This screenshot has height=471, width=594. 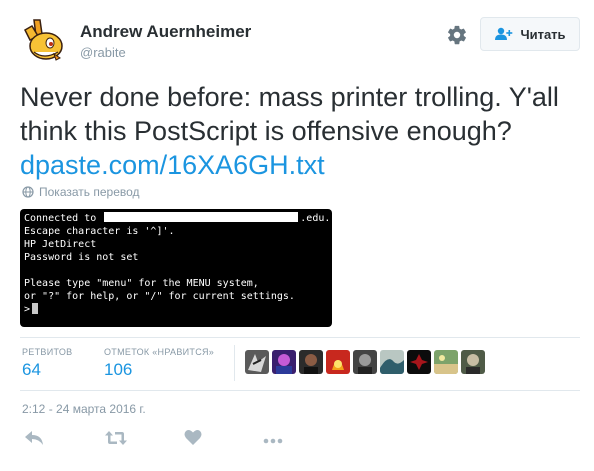 I want to click on follow-label: Читать, so click(x=543, y=34).